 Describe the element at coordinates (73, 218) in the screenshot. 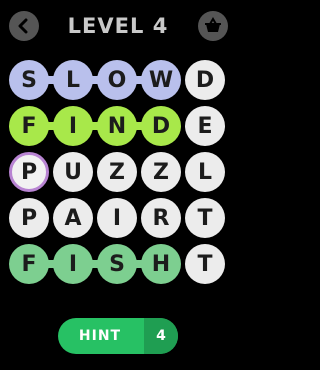

I see `letter-cell: A` at that location.